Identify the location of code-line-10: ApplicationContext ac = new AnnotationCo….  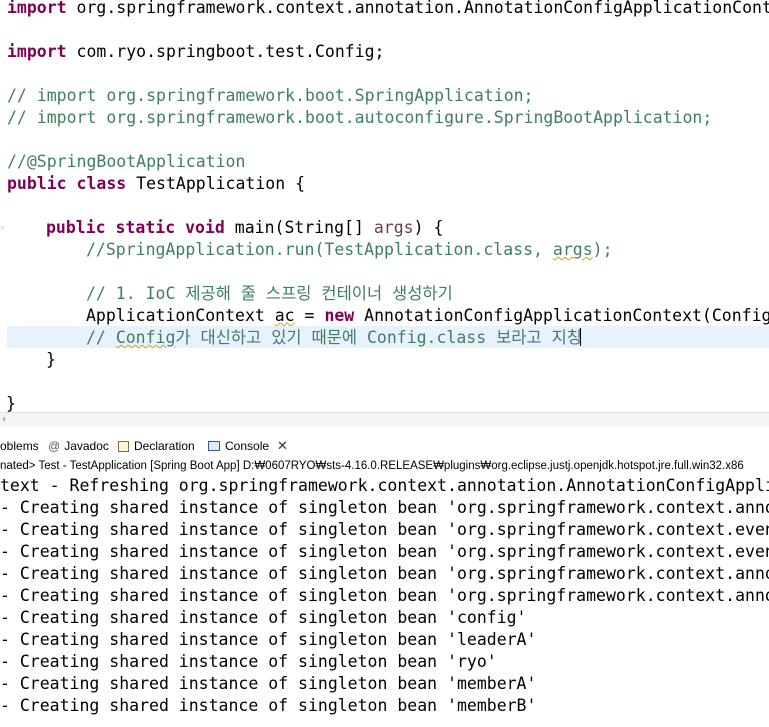
(427, 316).